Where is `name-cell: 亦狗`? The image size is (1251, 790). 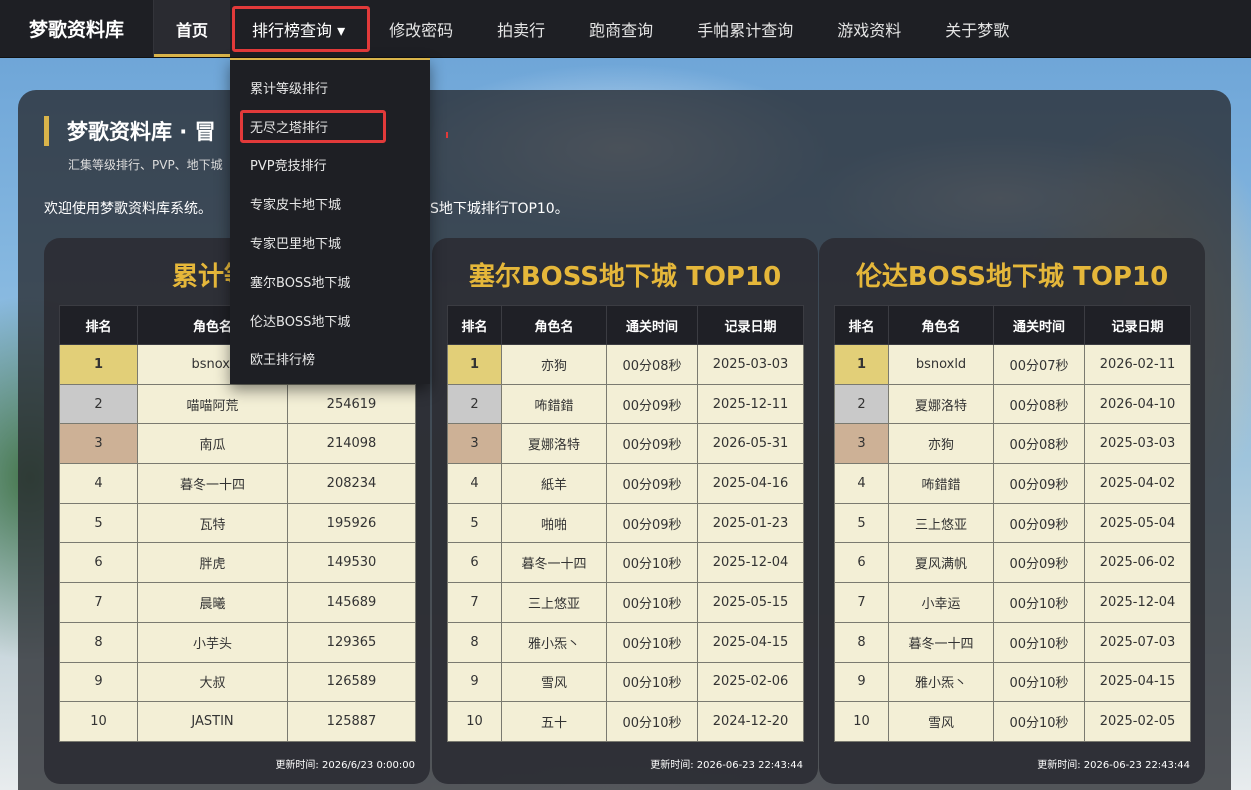
name-cell: 亦狗 is located at coordinates (554, 364).